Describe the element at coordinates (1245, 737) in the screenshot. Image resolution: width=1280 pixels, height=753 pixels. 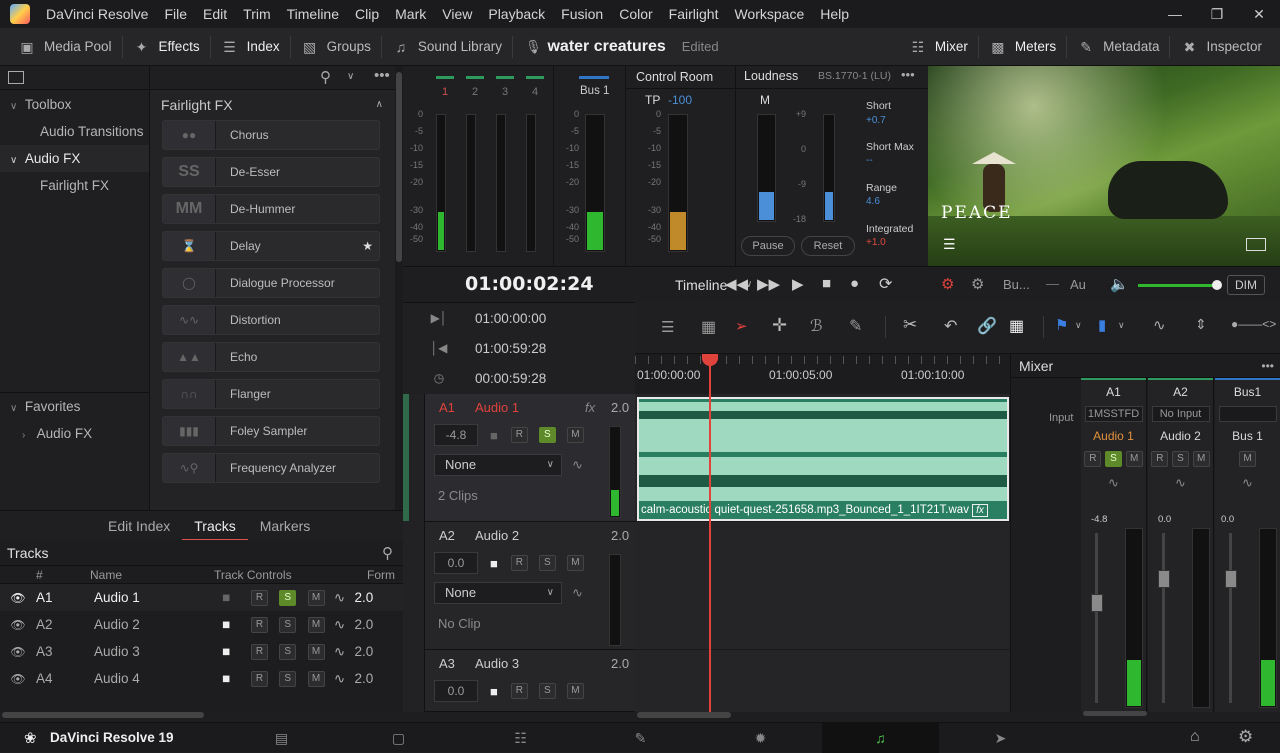
I see `gear-icon: ⚙` at that location.